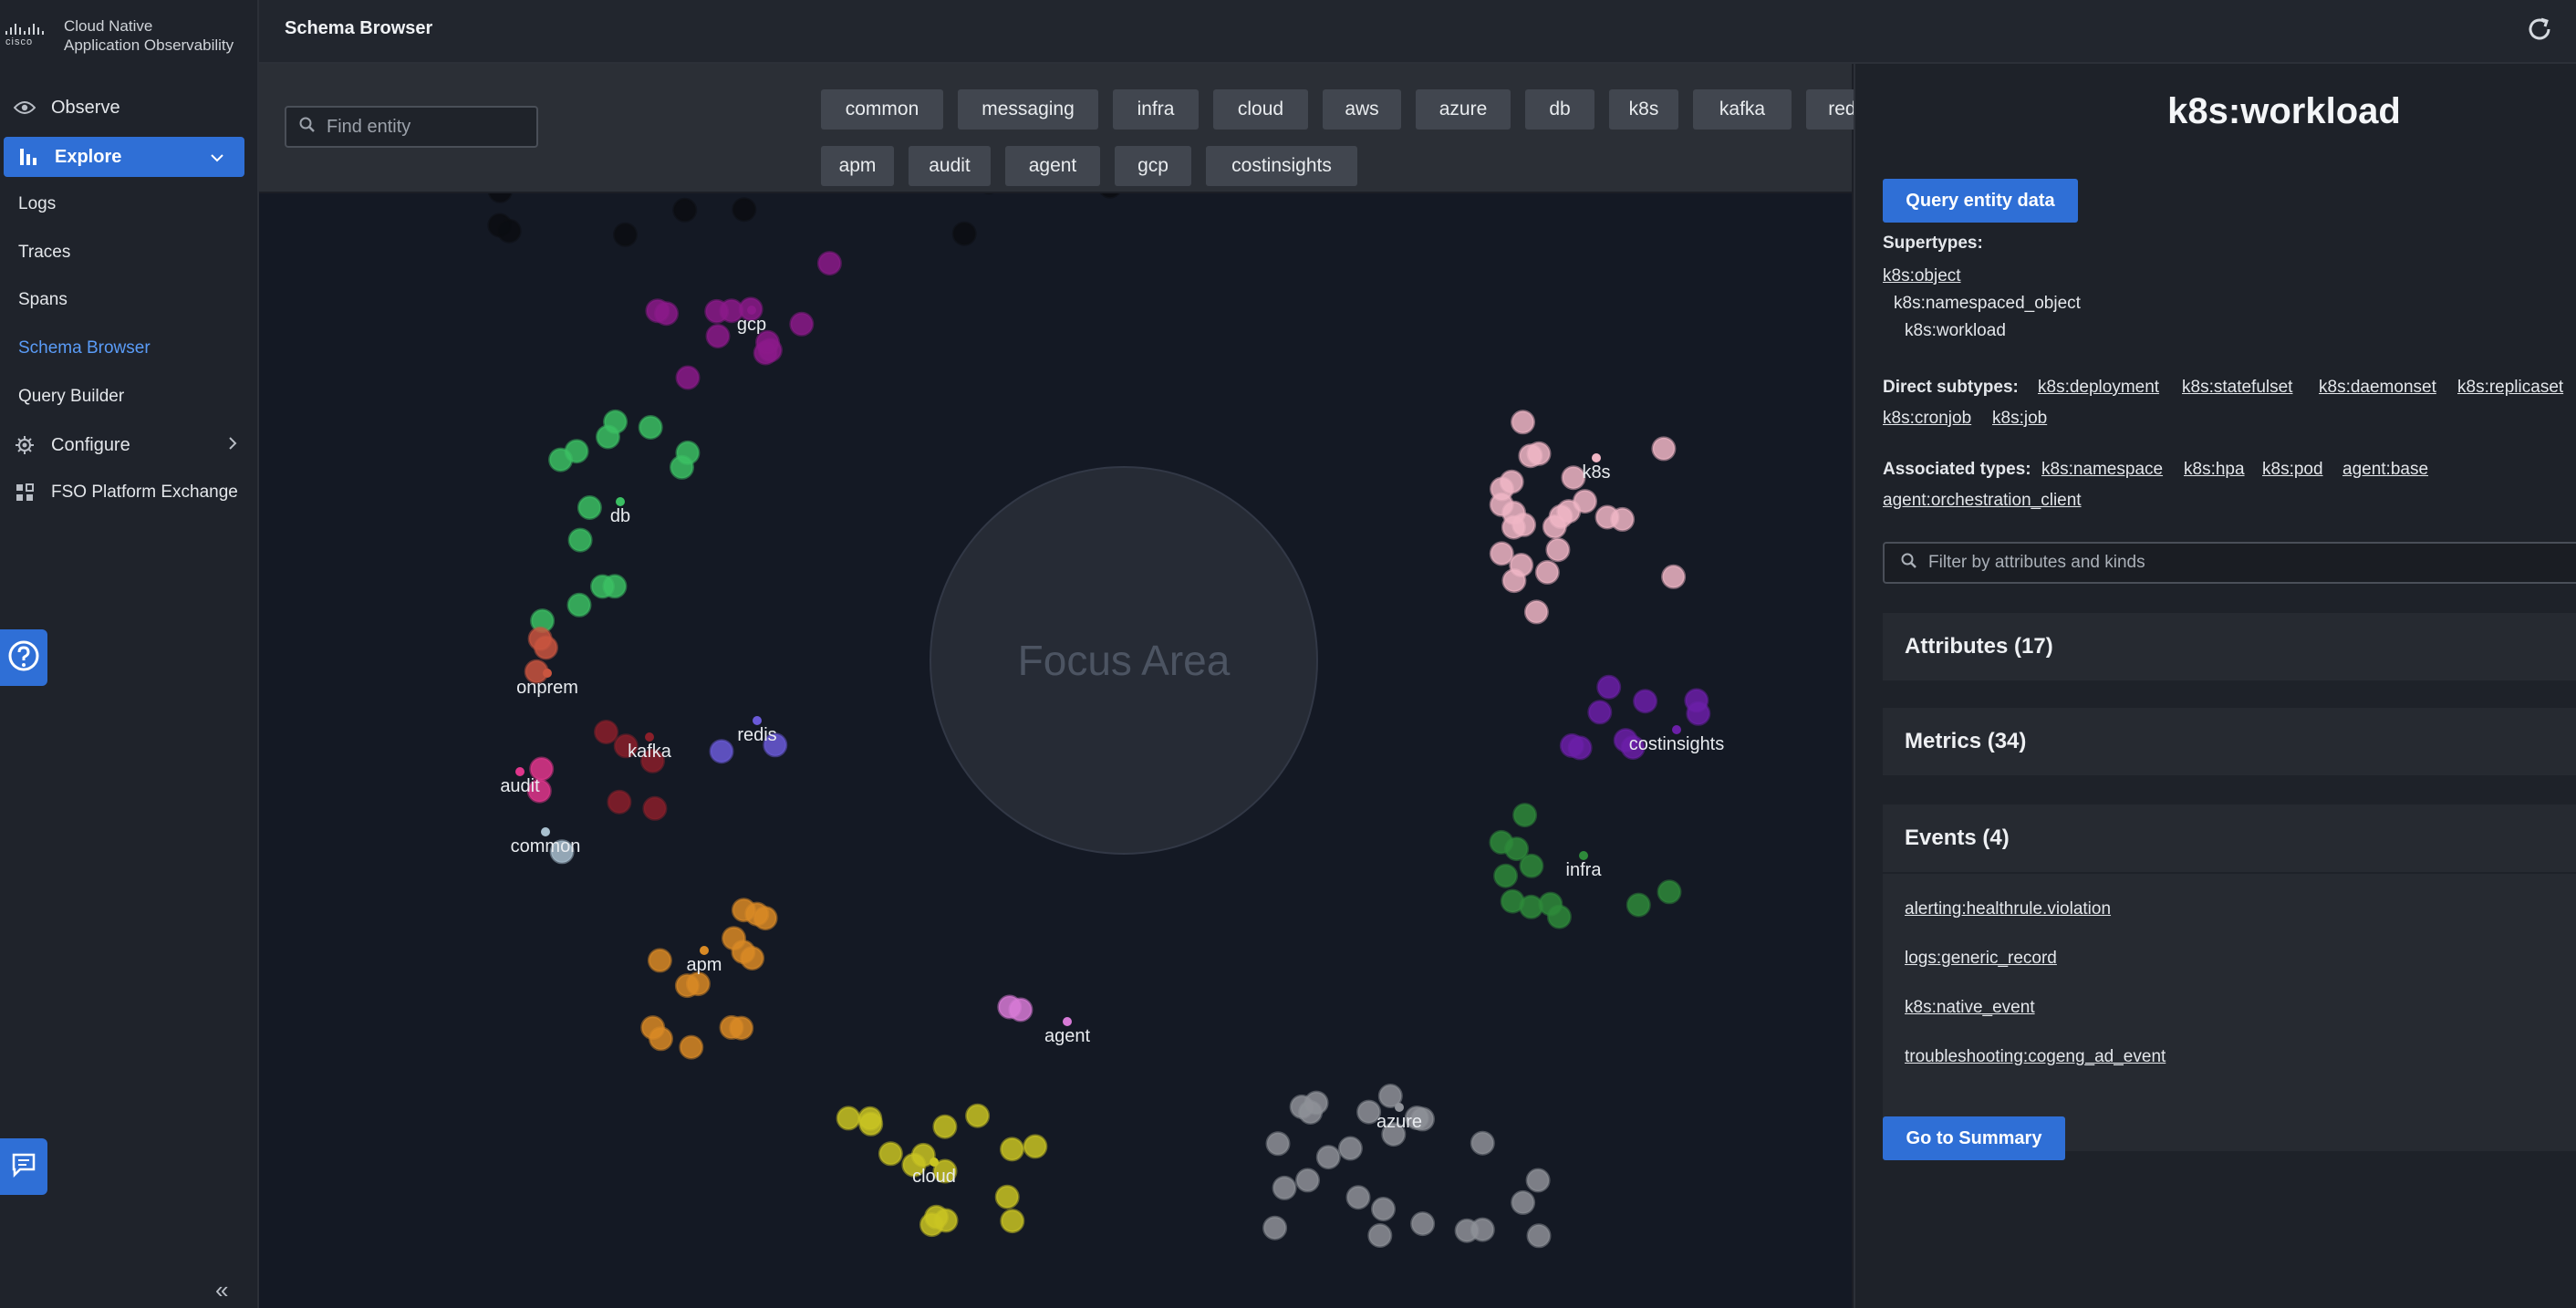 The height and width of the screenshot is (1308, 2576). What do you see at coordinates (128, 493) in the screenshot?
I see `nav-fso-platform-exchange: FSO Platform Exchange` at bounding box center [128, 493].